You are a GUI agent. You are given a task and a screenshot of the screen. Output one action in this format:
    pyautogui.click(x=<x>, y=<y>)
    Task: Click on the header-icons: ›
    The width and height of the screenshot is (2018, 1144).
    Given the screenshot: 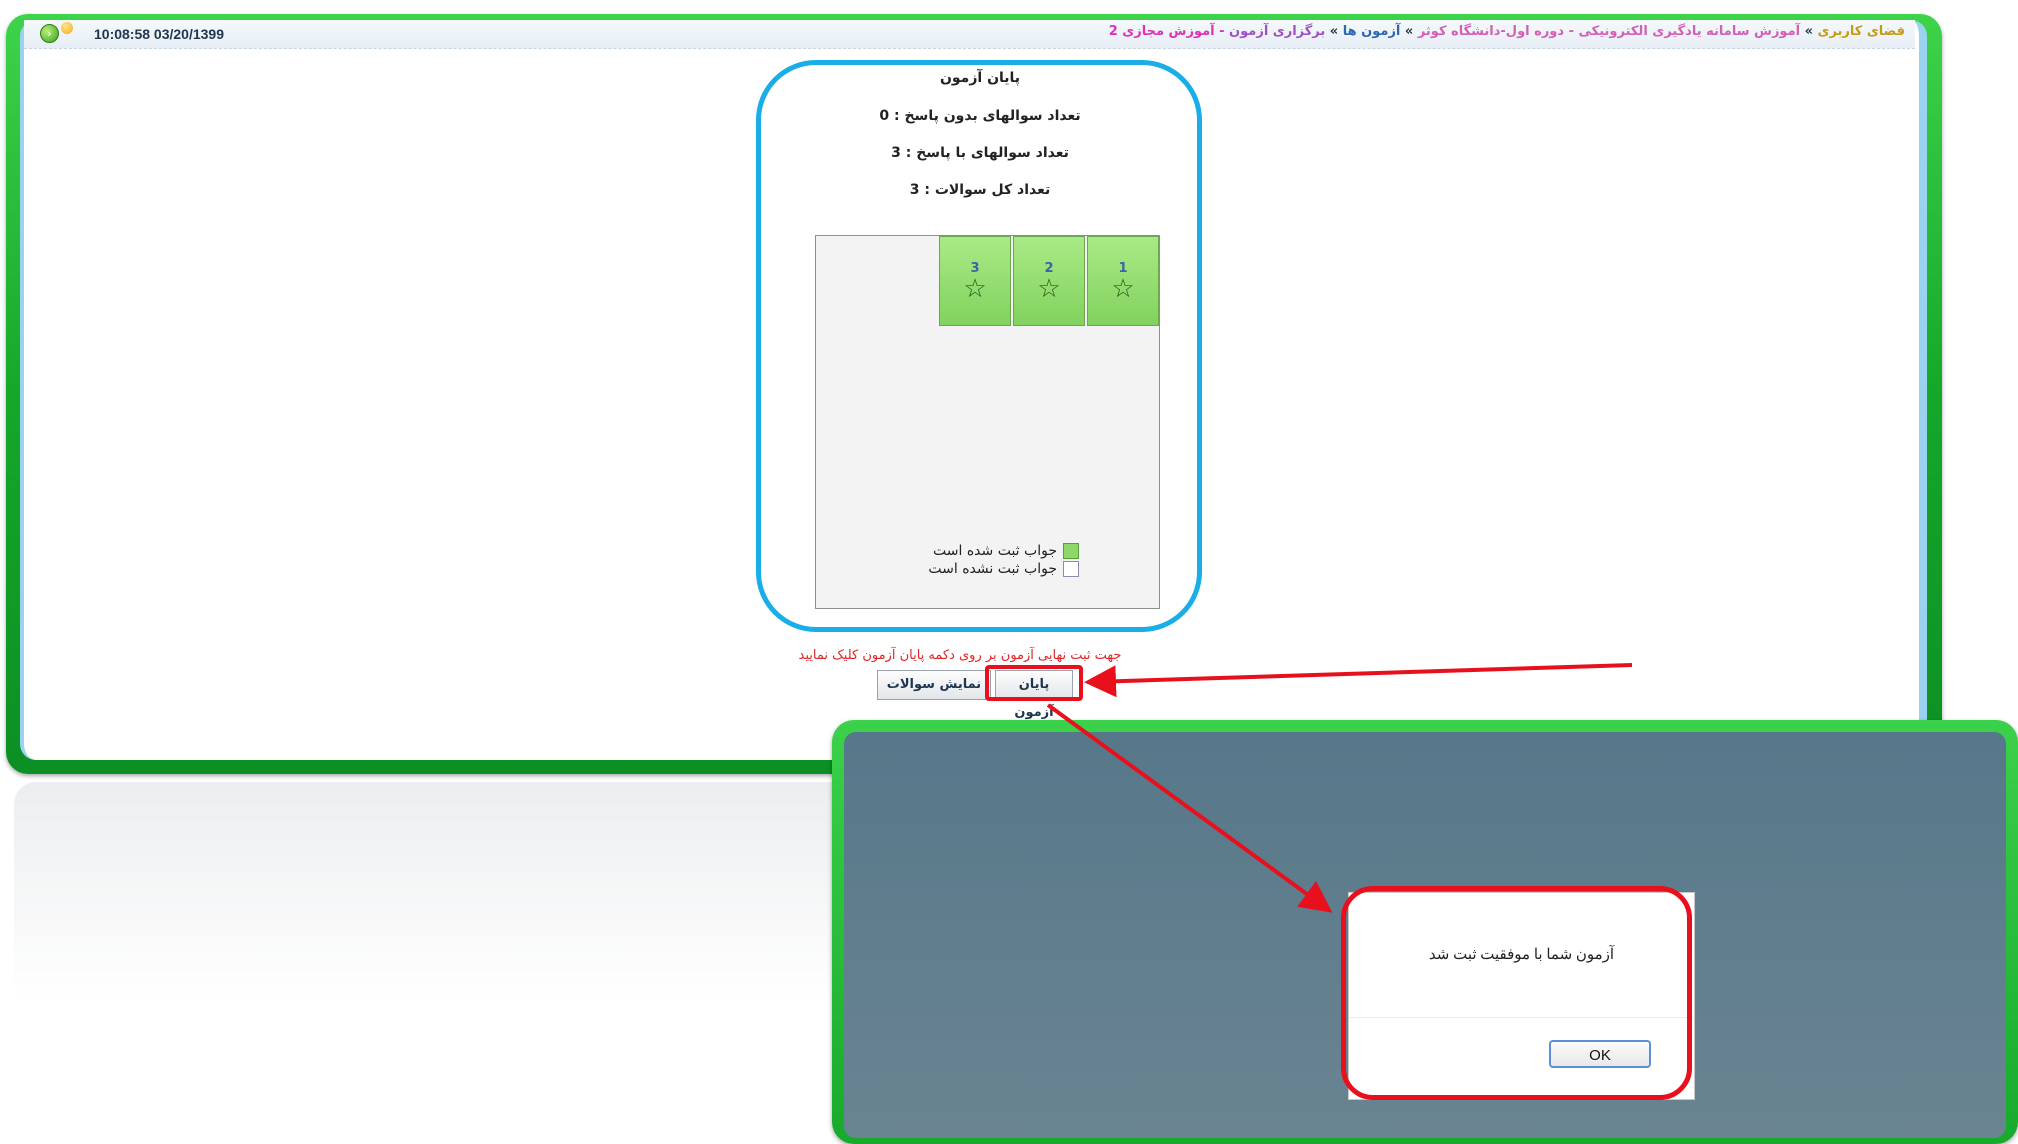 What is the action you would take?
    pyautogui.click(x=60, y=33)
    